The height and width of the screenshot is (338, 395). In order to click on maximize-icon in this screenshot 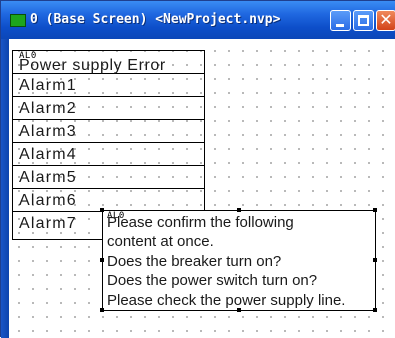, I will do `click(363, 20)`.